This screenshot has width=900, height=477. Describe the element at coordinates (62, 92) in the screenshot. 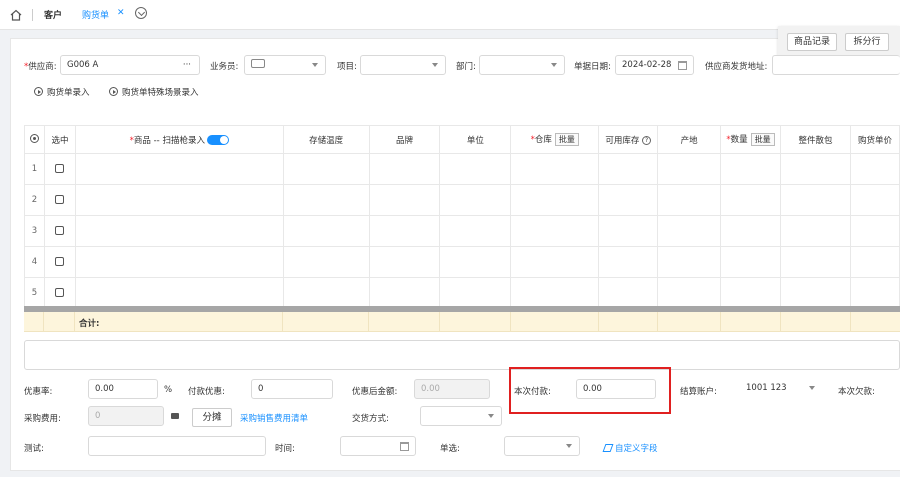

I see `purchase-entry-link: 购货单录入` at that location.